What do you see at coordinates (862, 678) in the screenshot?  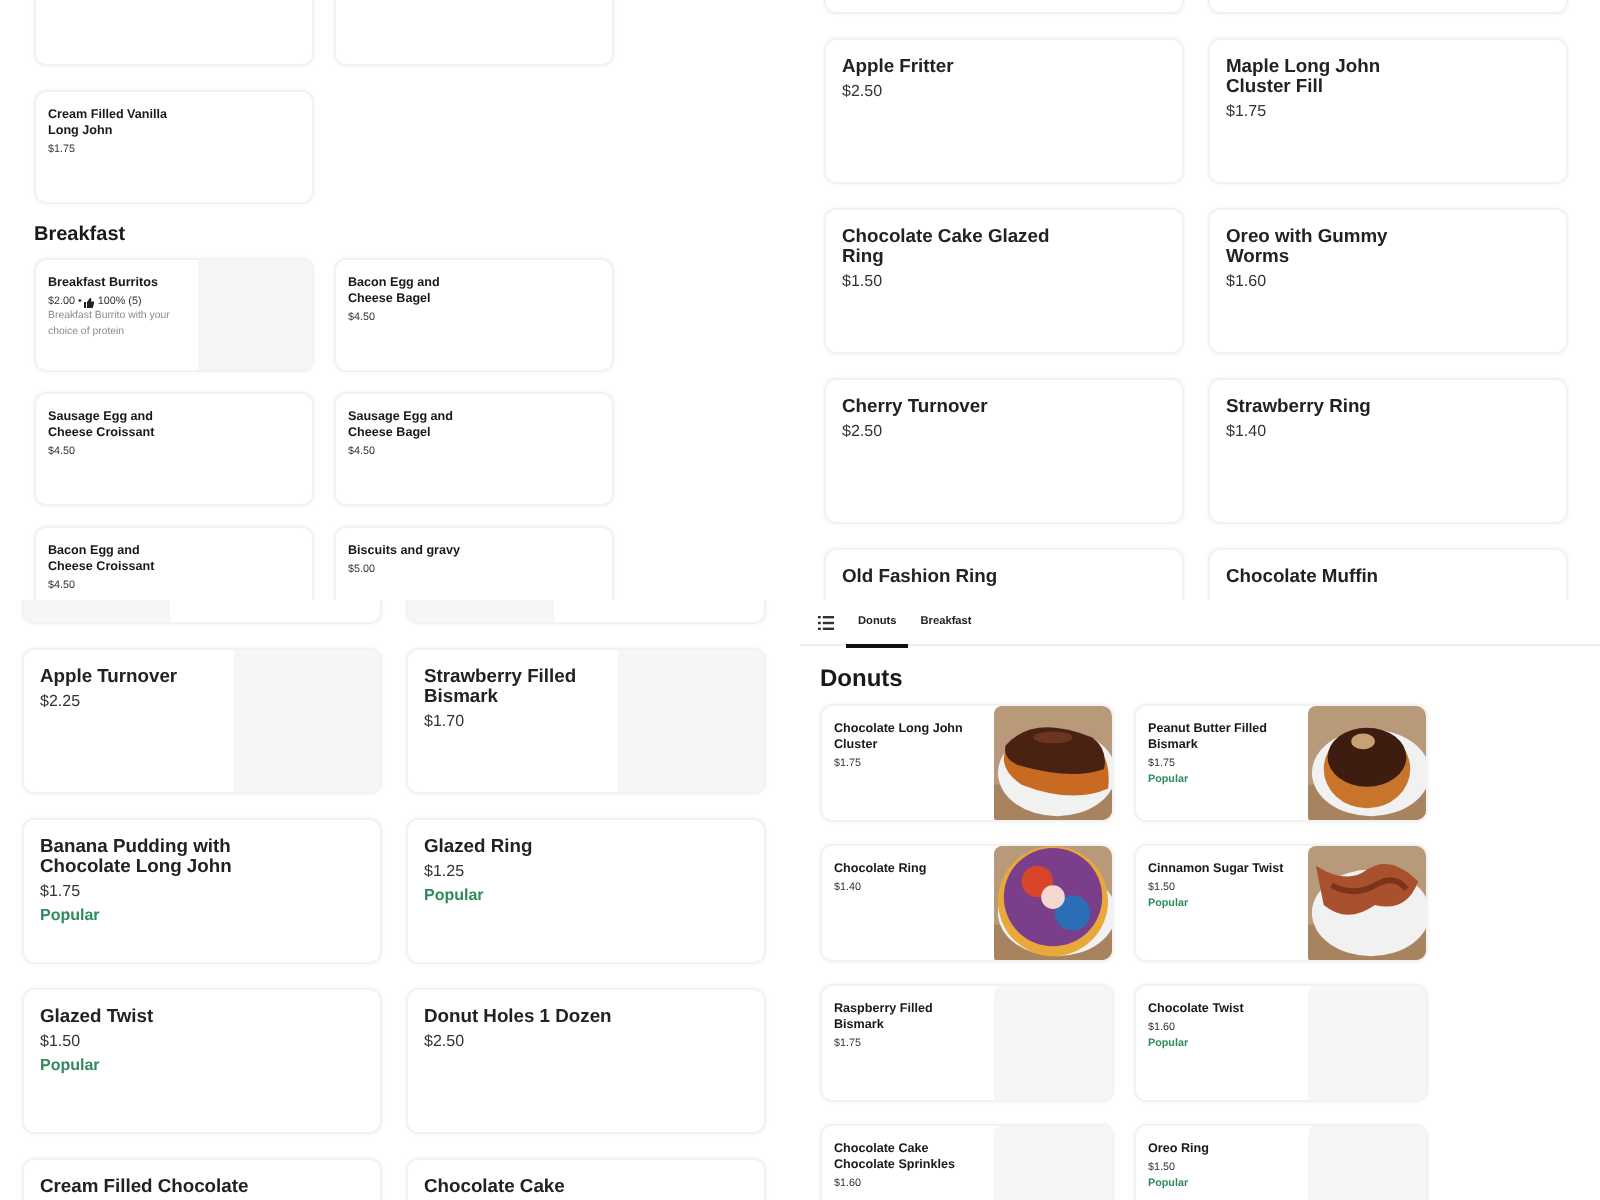 I see `section-heading: Donuts` at bounding box center [862, 678].